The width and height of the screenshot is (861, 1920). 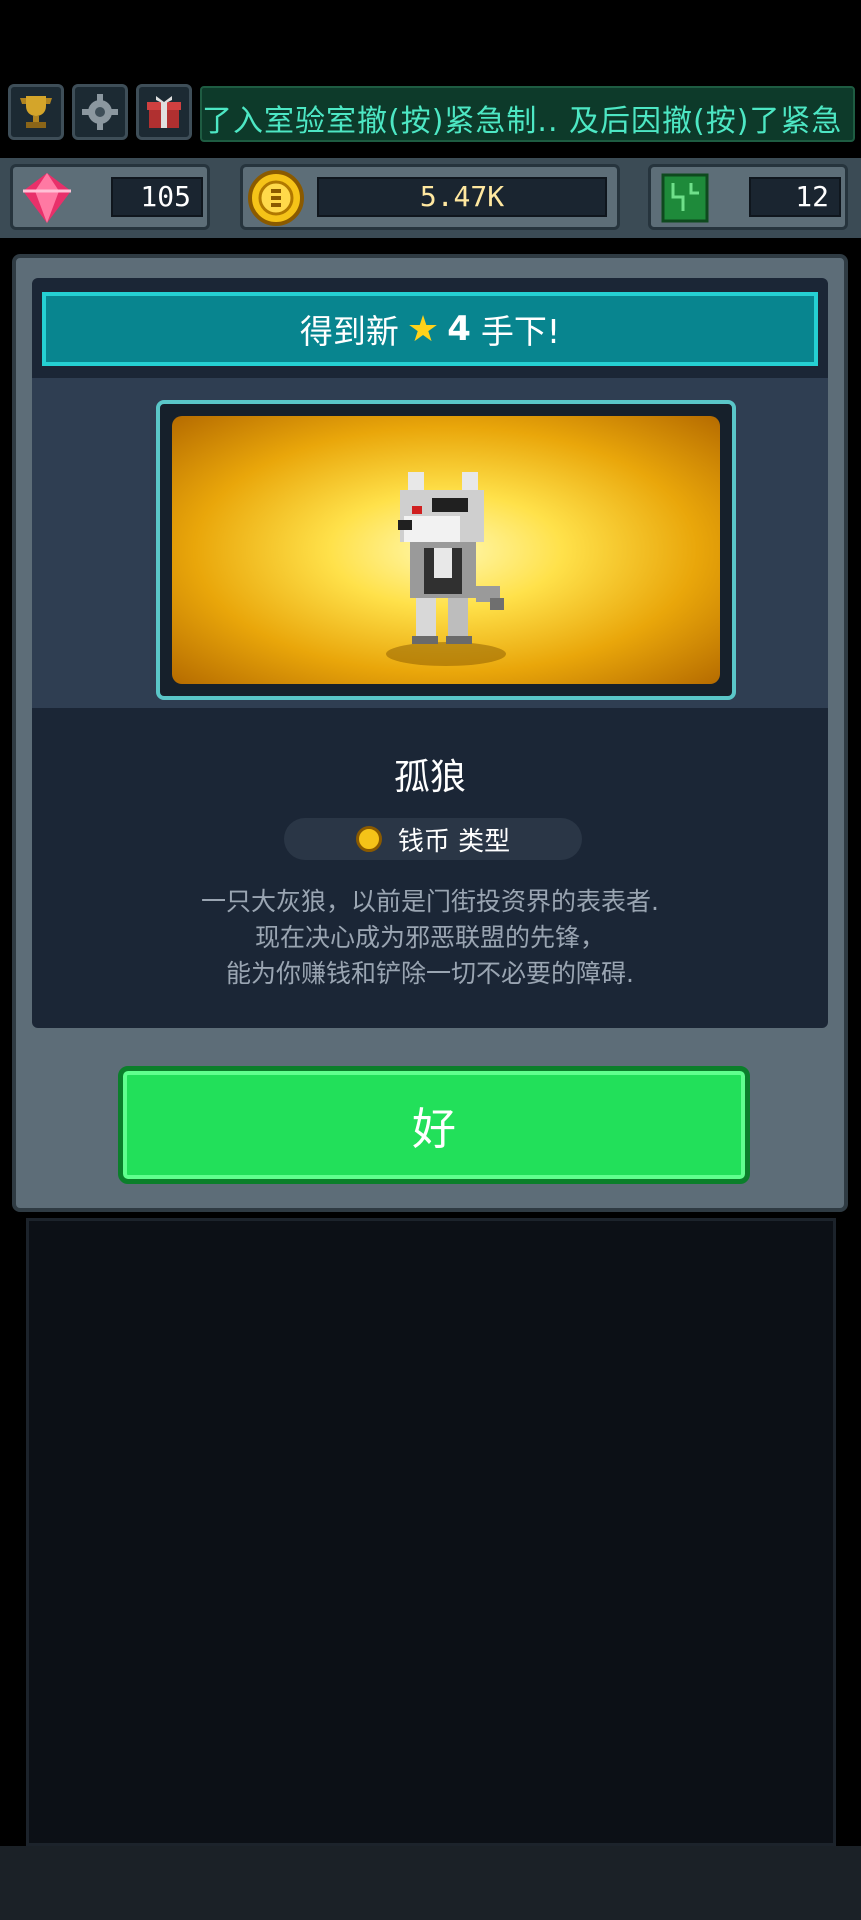 I want to click on coin-counter: 5.47K, so click(x=430, y=197).